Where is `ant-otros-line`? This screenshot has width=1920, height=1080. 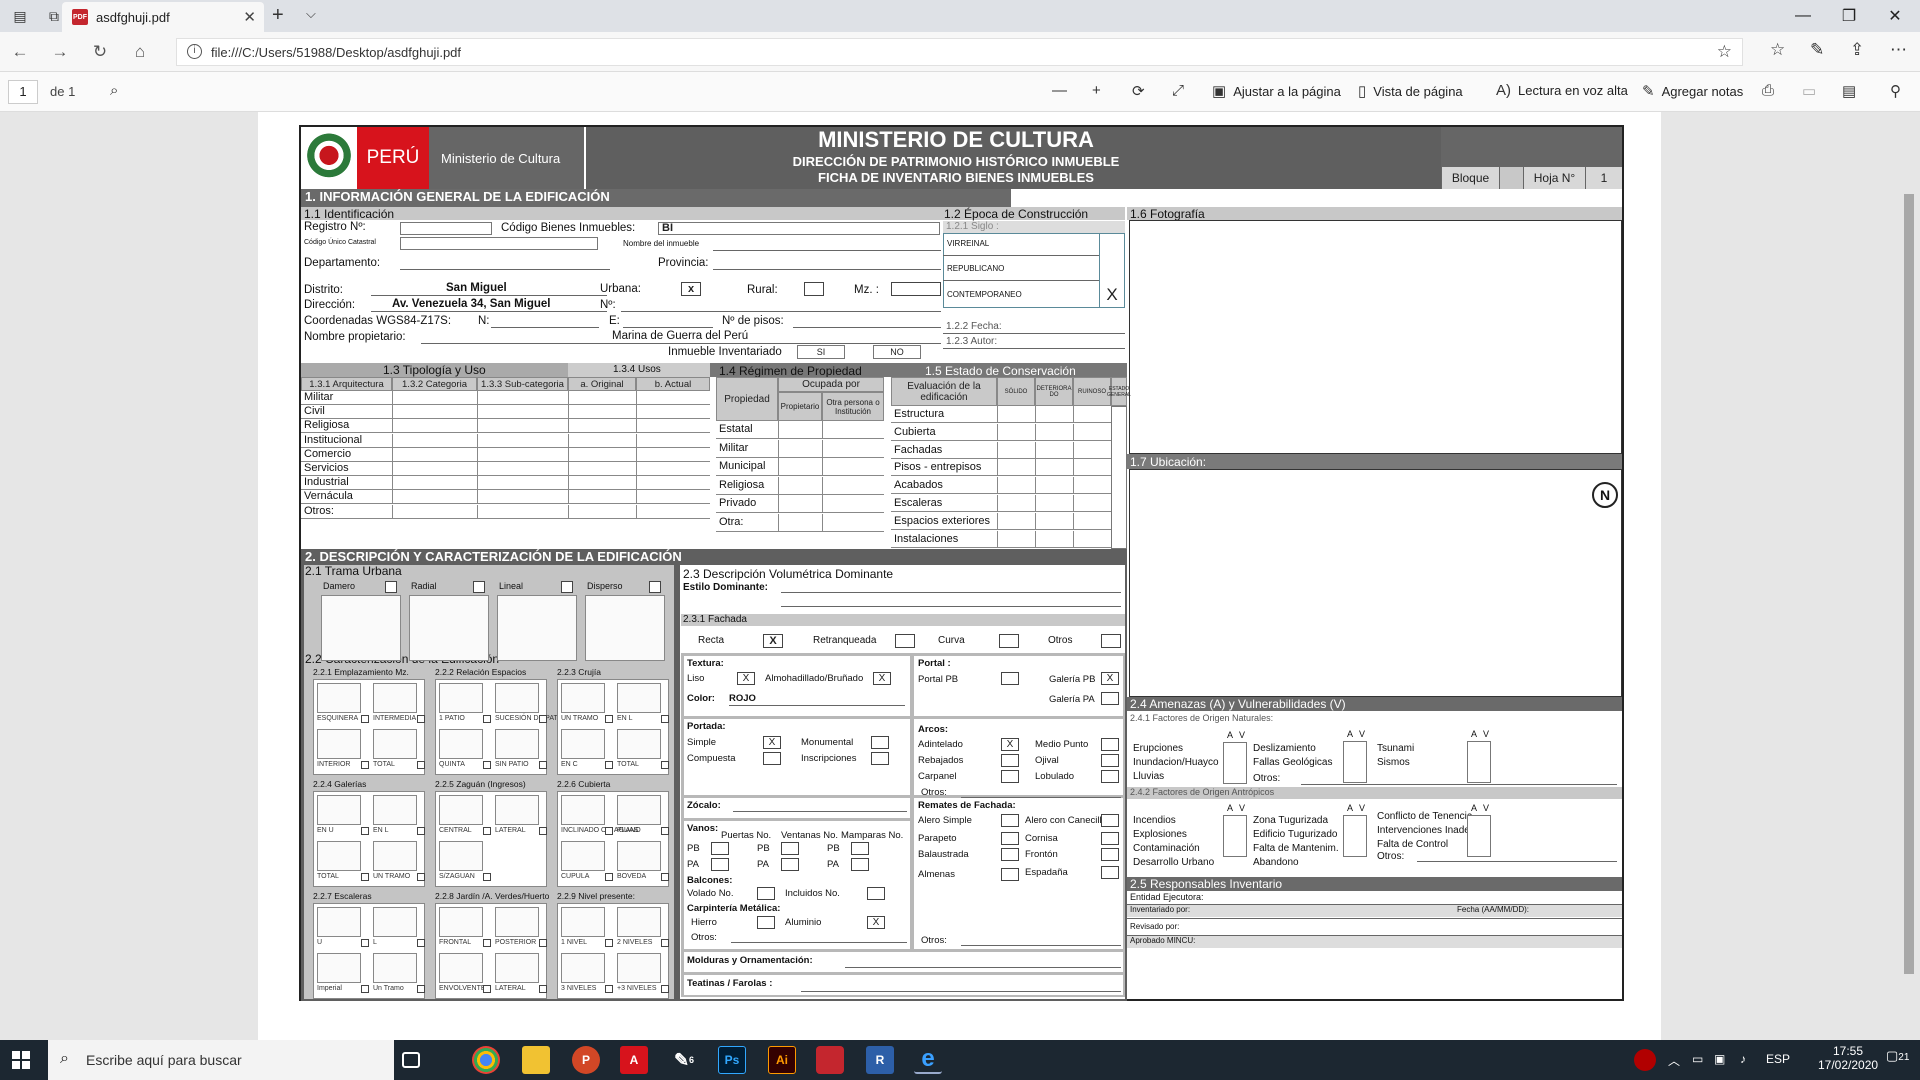
ant-otros-line is located at coordinates (1517, 861).